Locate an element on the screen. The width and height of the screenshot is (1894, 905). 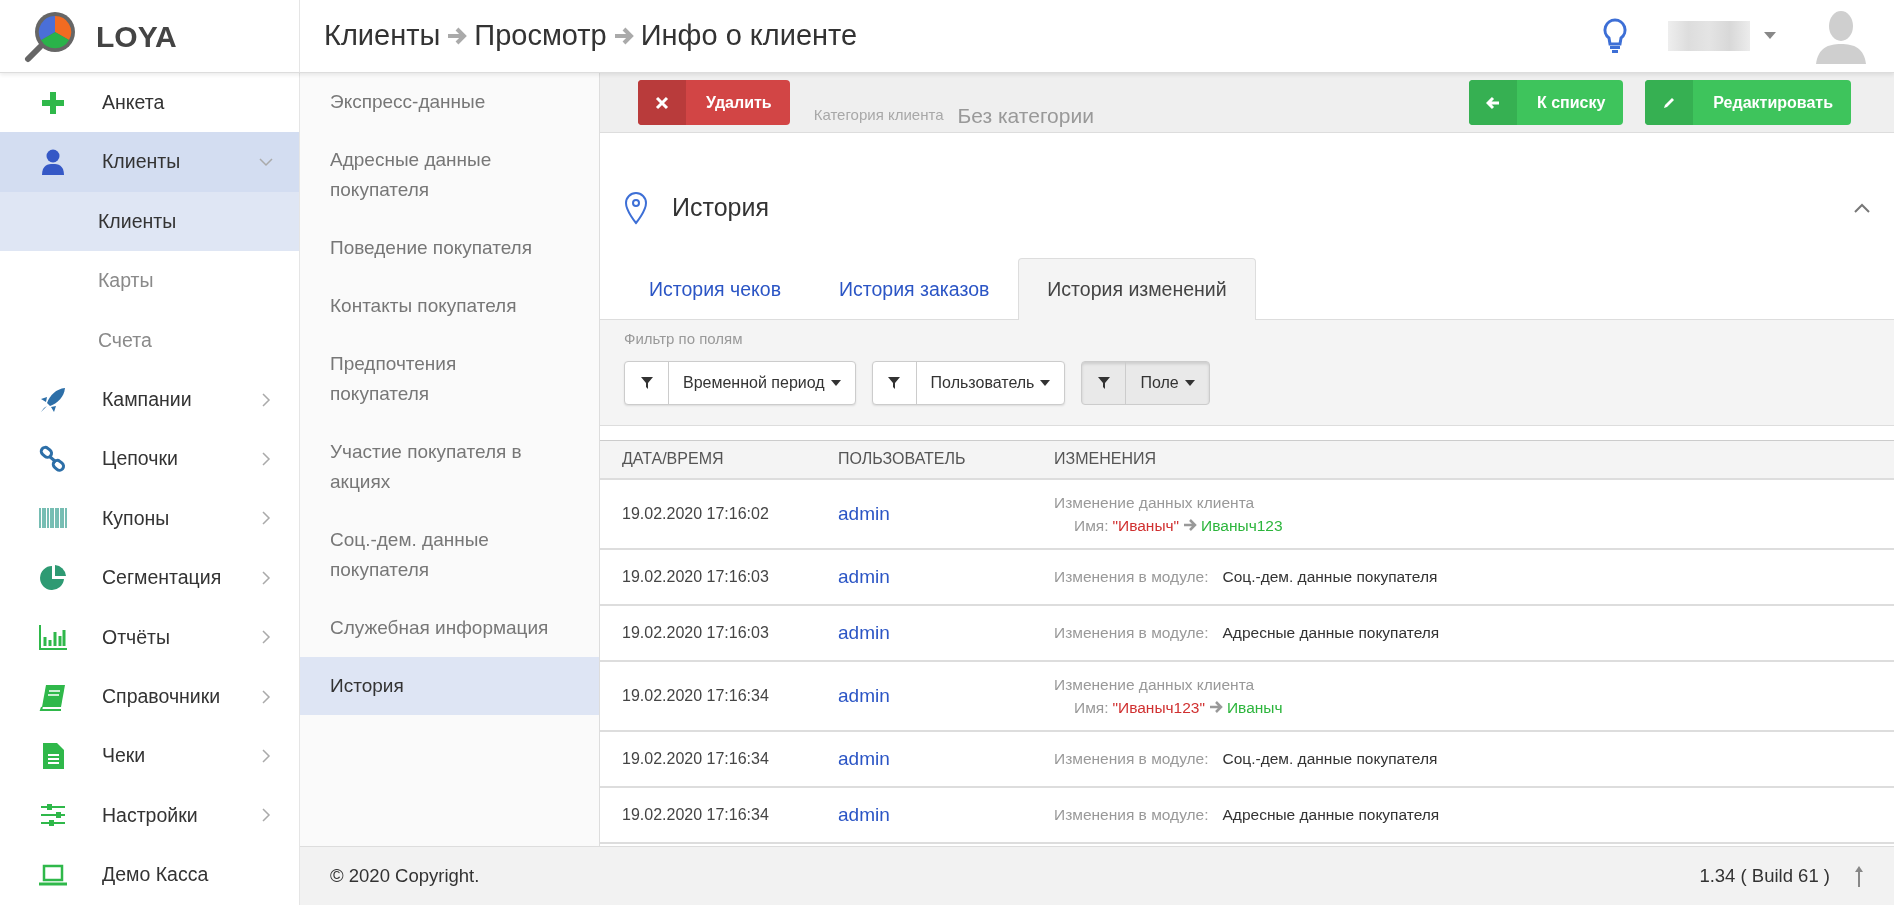
arrow-left-icon is located at coordinates (1492, 102).